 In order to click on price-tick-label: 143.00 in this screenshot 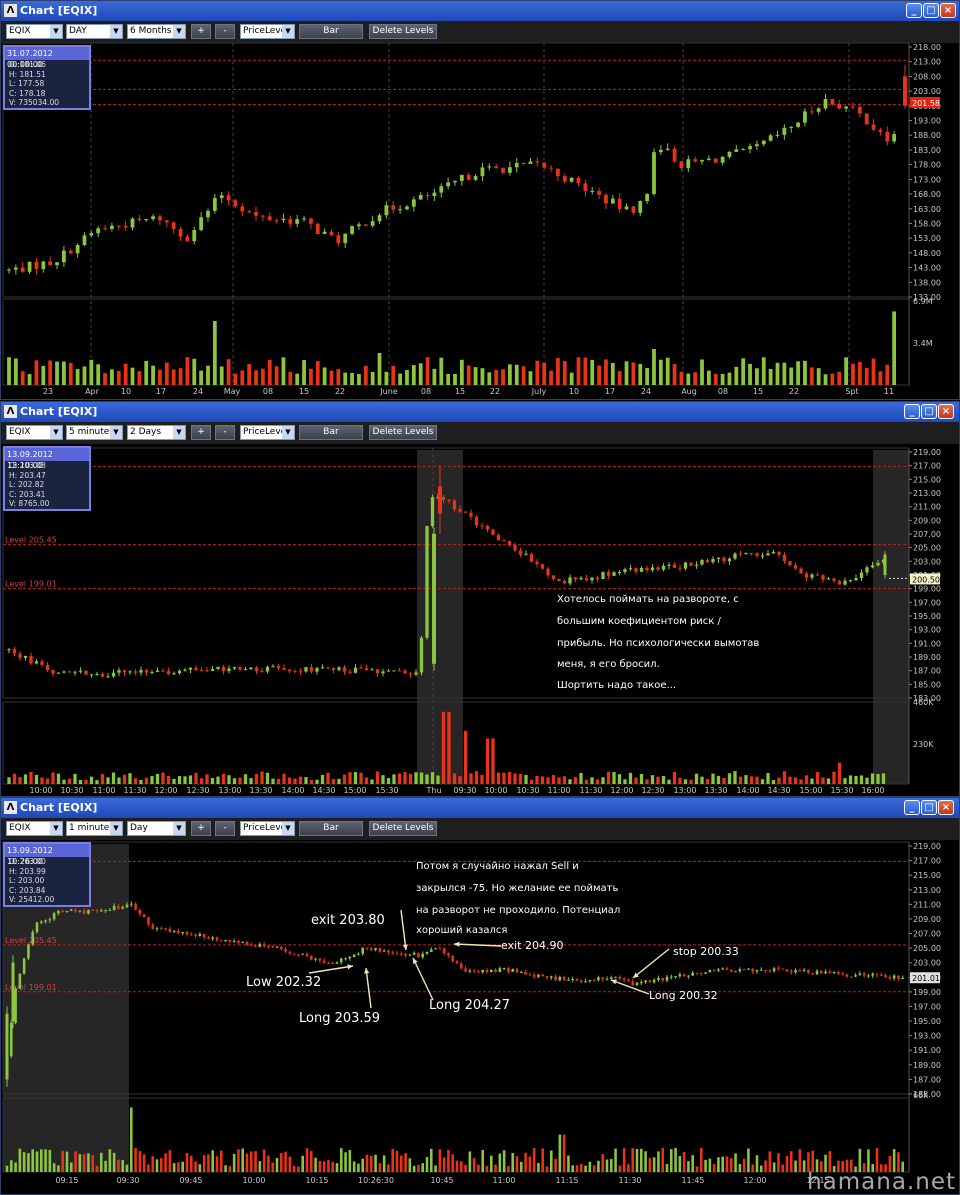, I will do `click(927, 268)`.